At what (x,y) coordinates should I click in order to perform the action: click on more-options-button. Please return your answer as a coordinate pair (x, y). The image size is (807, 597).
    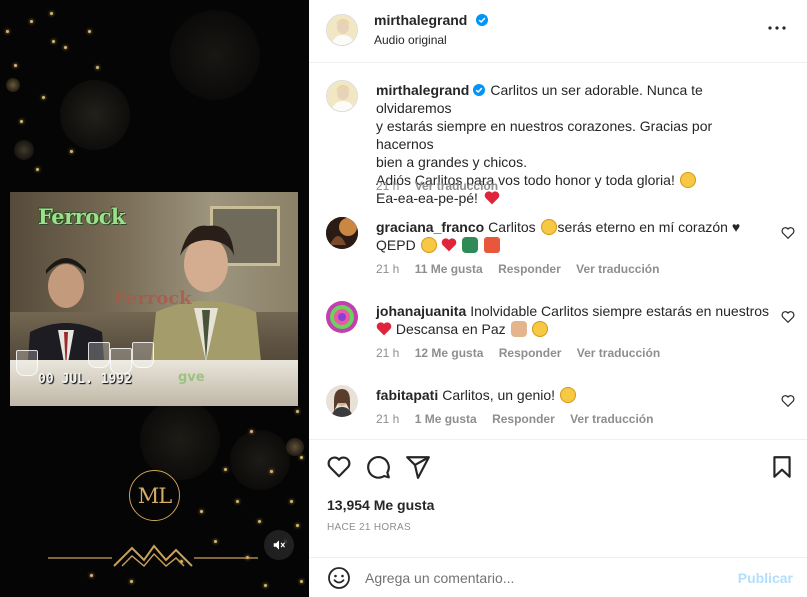
    Looking at the image, I should click on (777, 28).